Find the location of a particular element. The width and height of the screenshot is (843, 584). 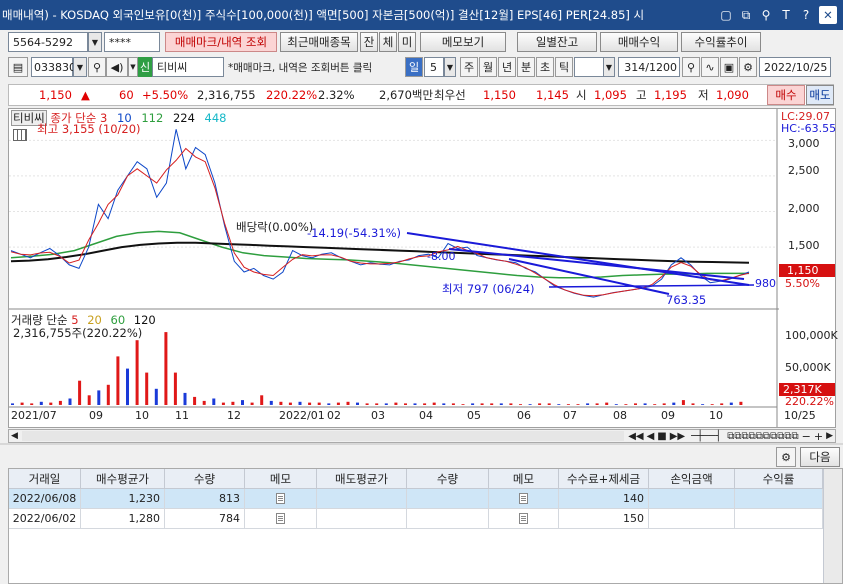

zoom-out-icon: − is located at coordinates (806, 436).